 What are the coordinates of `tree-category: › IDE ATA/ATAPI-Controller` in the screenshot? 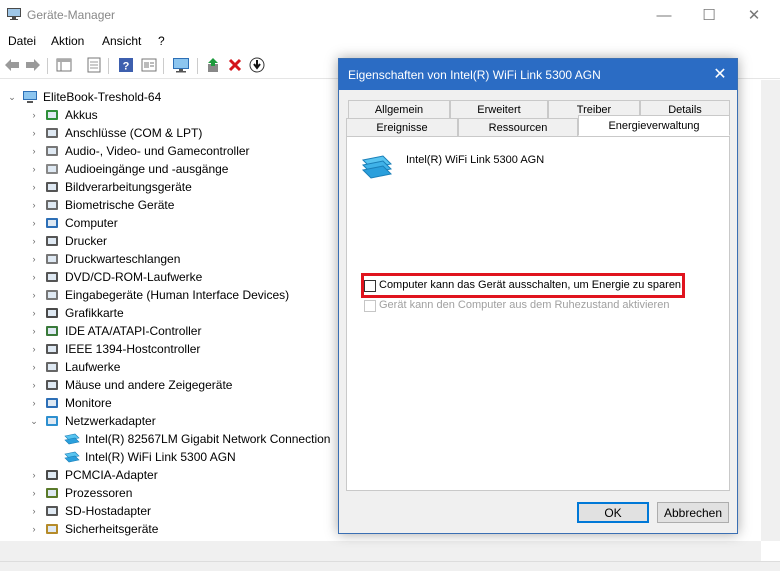 It's located at (115, 331).